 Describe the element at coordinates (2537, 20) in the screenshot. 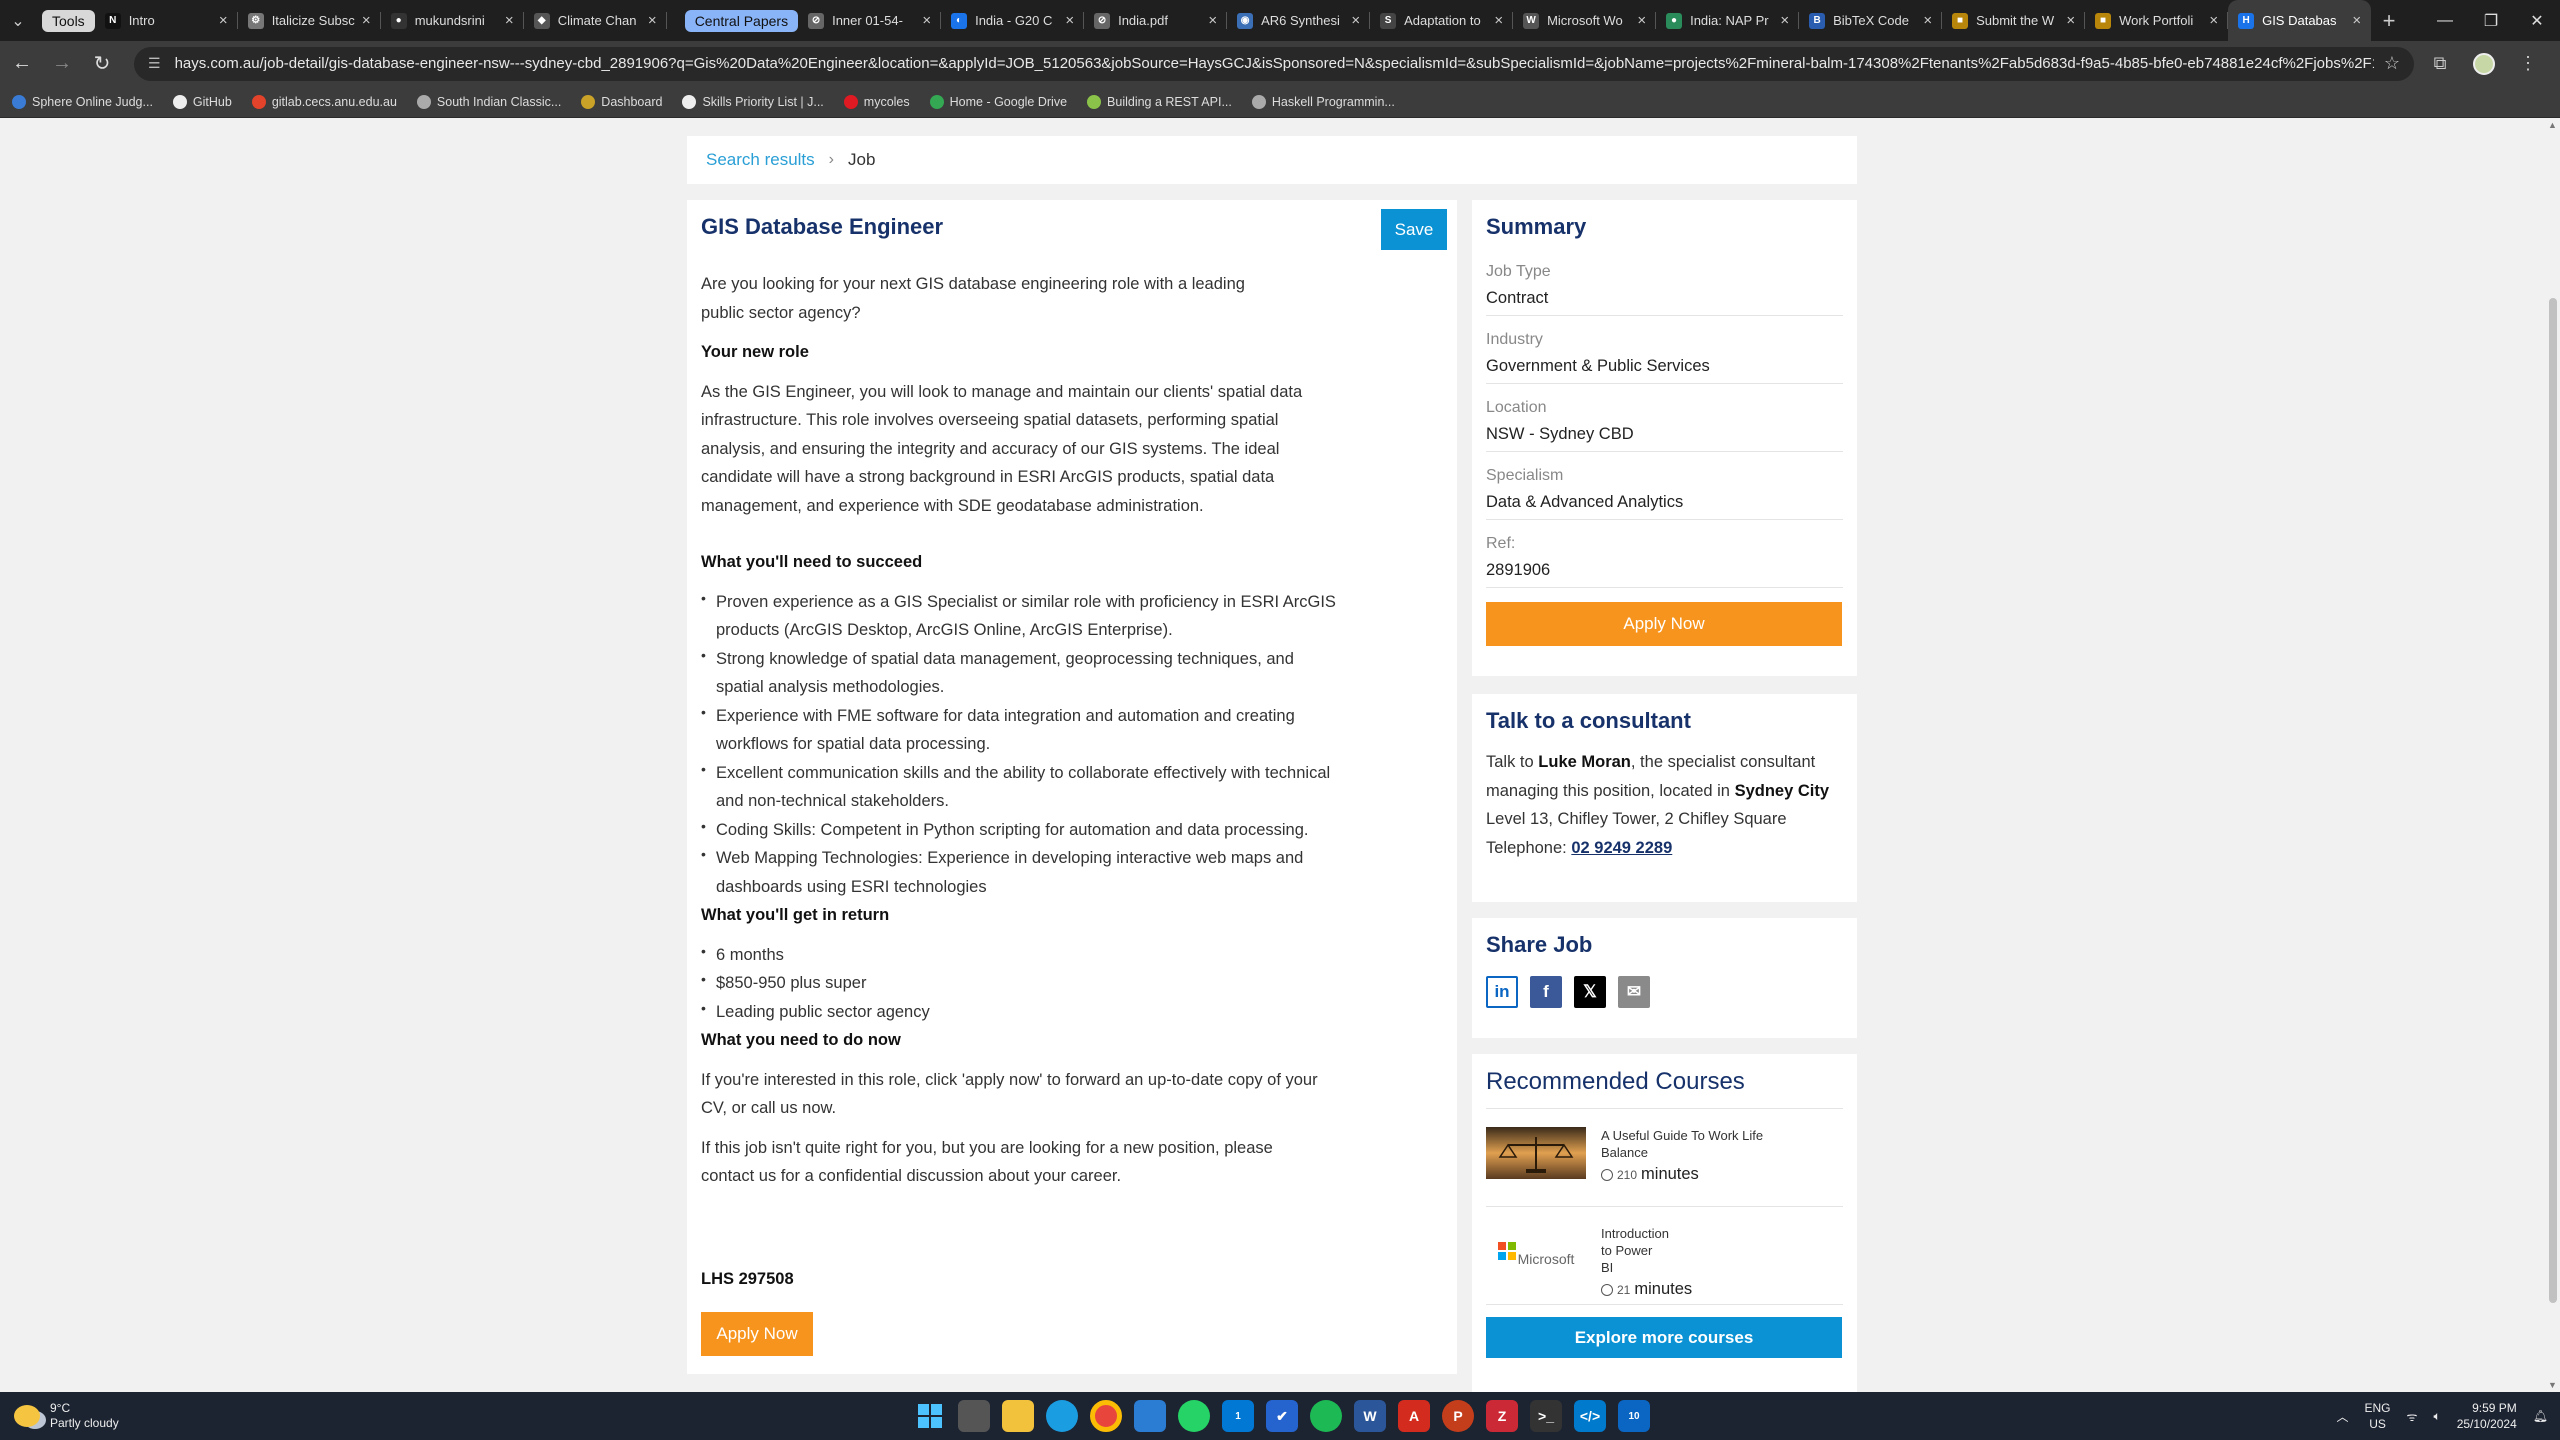

I see `close-window-button: ✕` at that location.